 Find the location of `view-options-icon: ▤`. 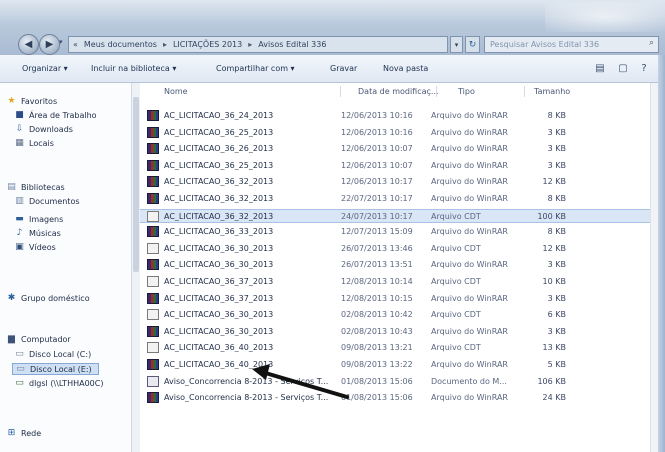

view-options-icon: ▤ is located at coordinates (600, 68).